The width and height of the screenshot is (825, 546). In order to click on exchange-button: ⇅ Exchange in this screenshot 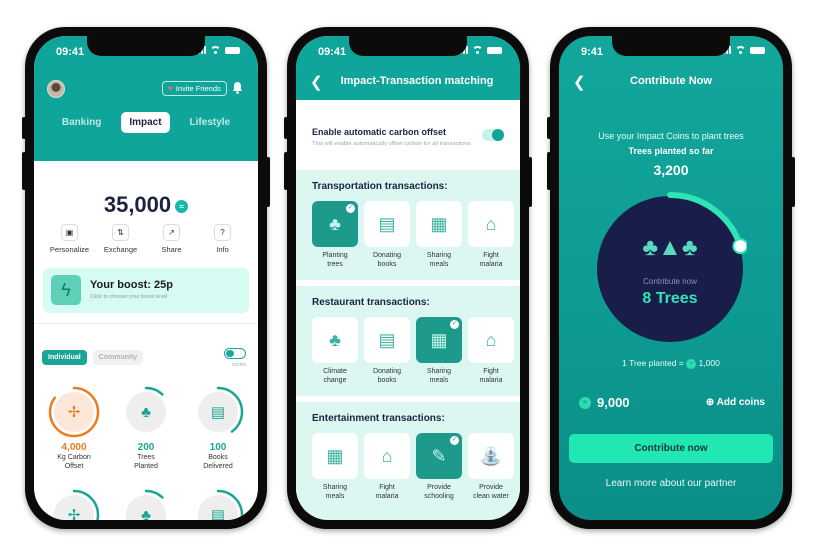, I will do `click(121, 239)`.